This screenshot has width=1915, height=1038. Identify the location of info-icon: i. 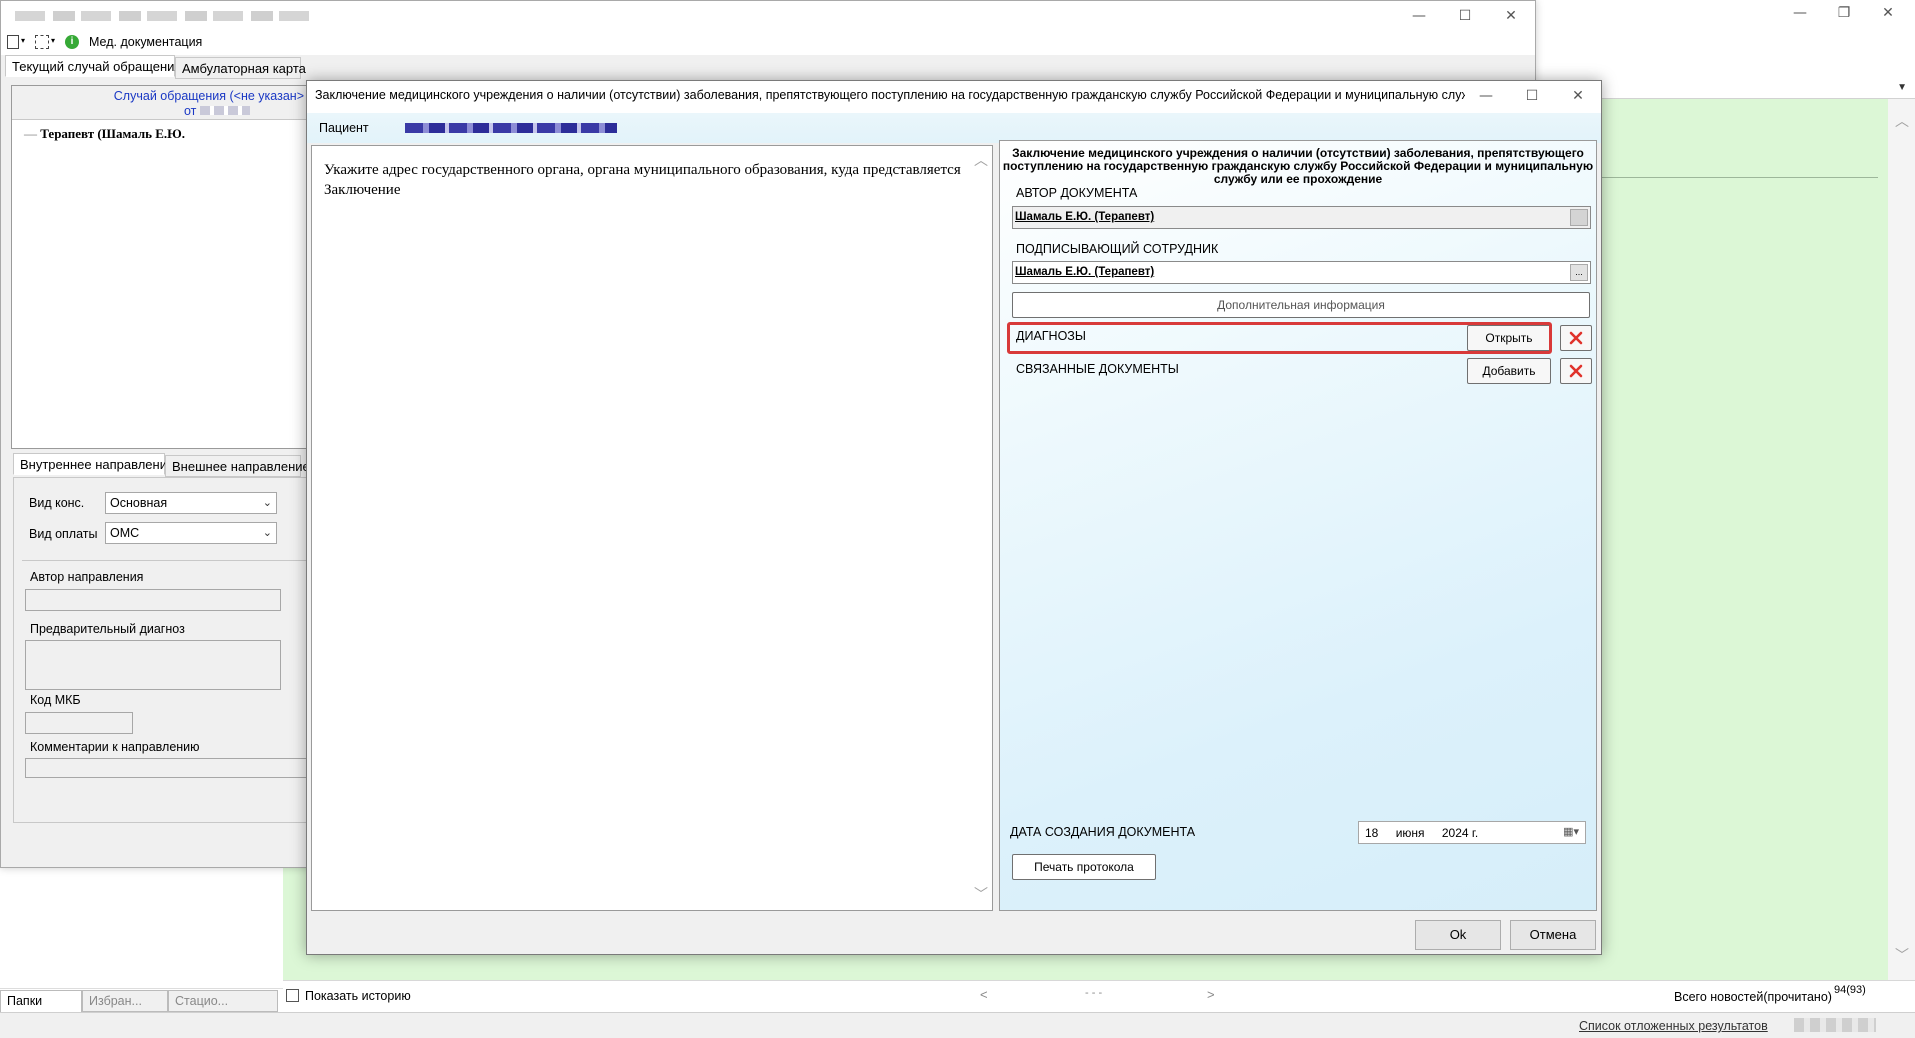
(72, 42).